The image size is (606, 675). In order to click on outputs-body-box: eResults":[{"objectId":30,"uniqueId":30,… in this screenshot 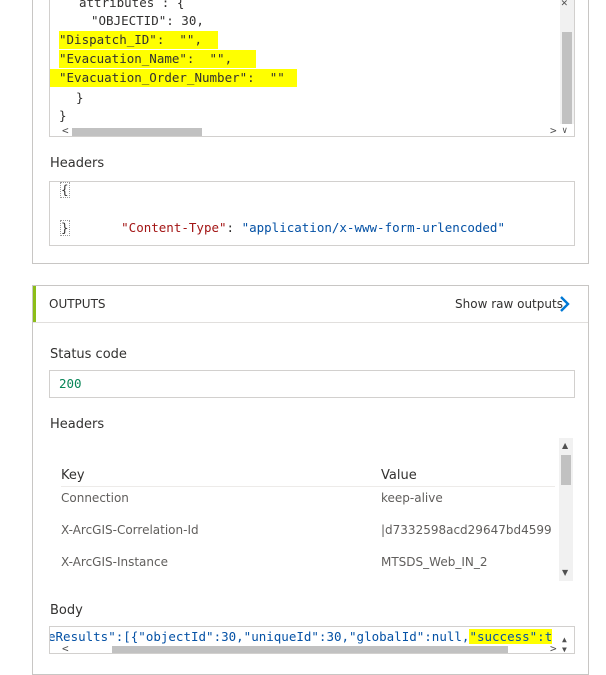, I will do `click(312, 640)`.